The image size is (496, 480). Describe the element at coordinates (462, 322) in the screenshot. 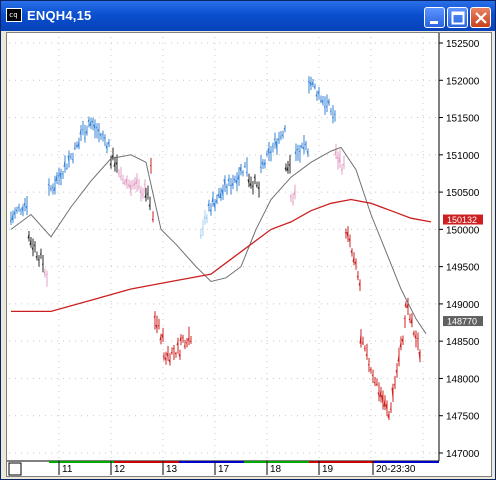

I see `price-tag-label: 148770` at that location.